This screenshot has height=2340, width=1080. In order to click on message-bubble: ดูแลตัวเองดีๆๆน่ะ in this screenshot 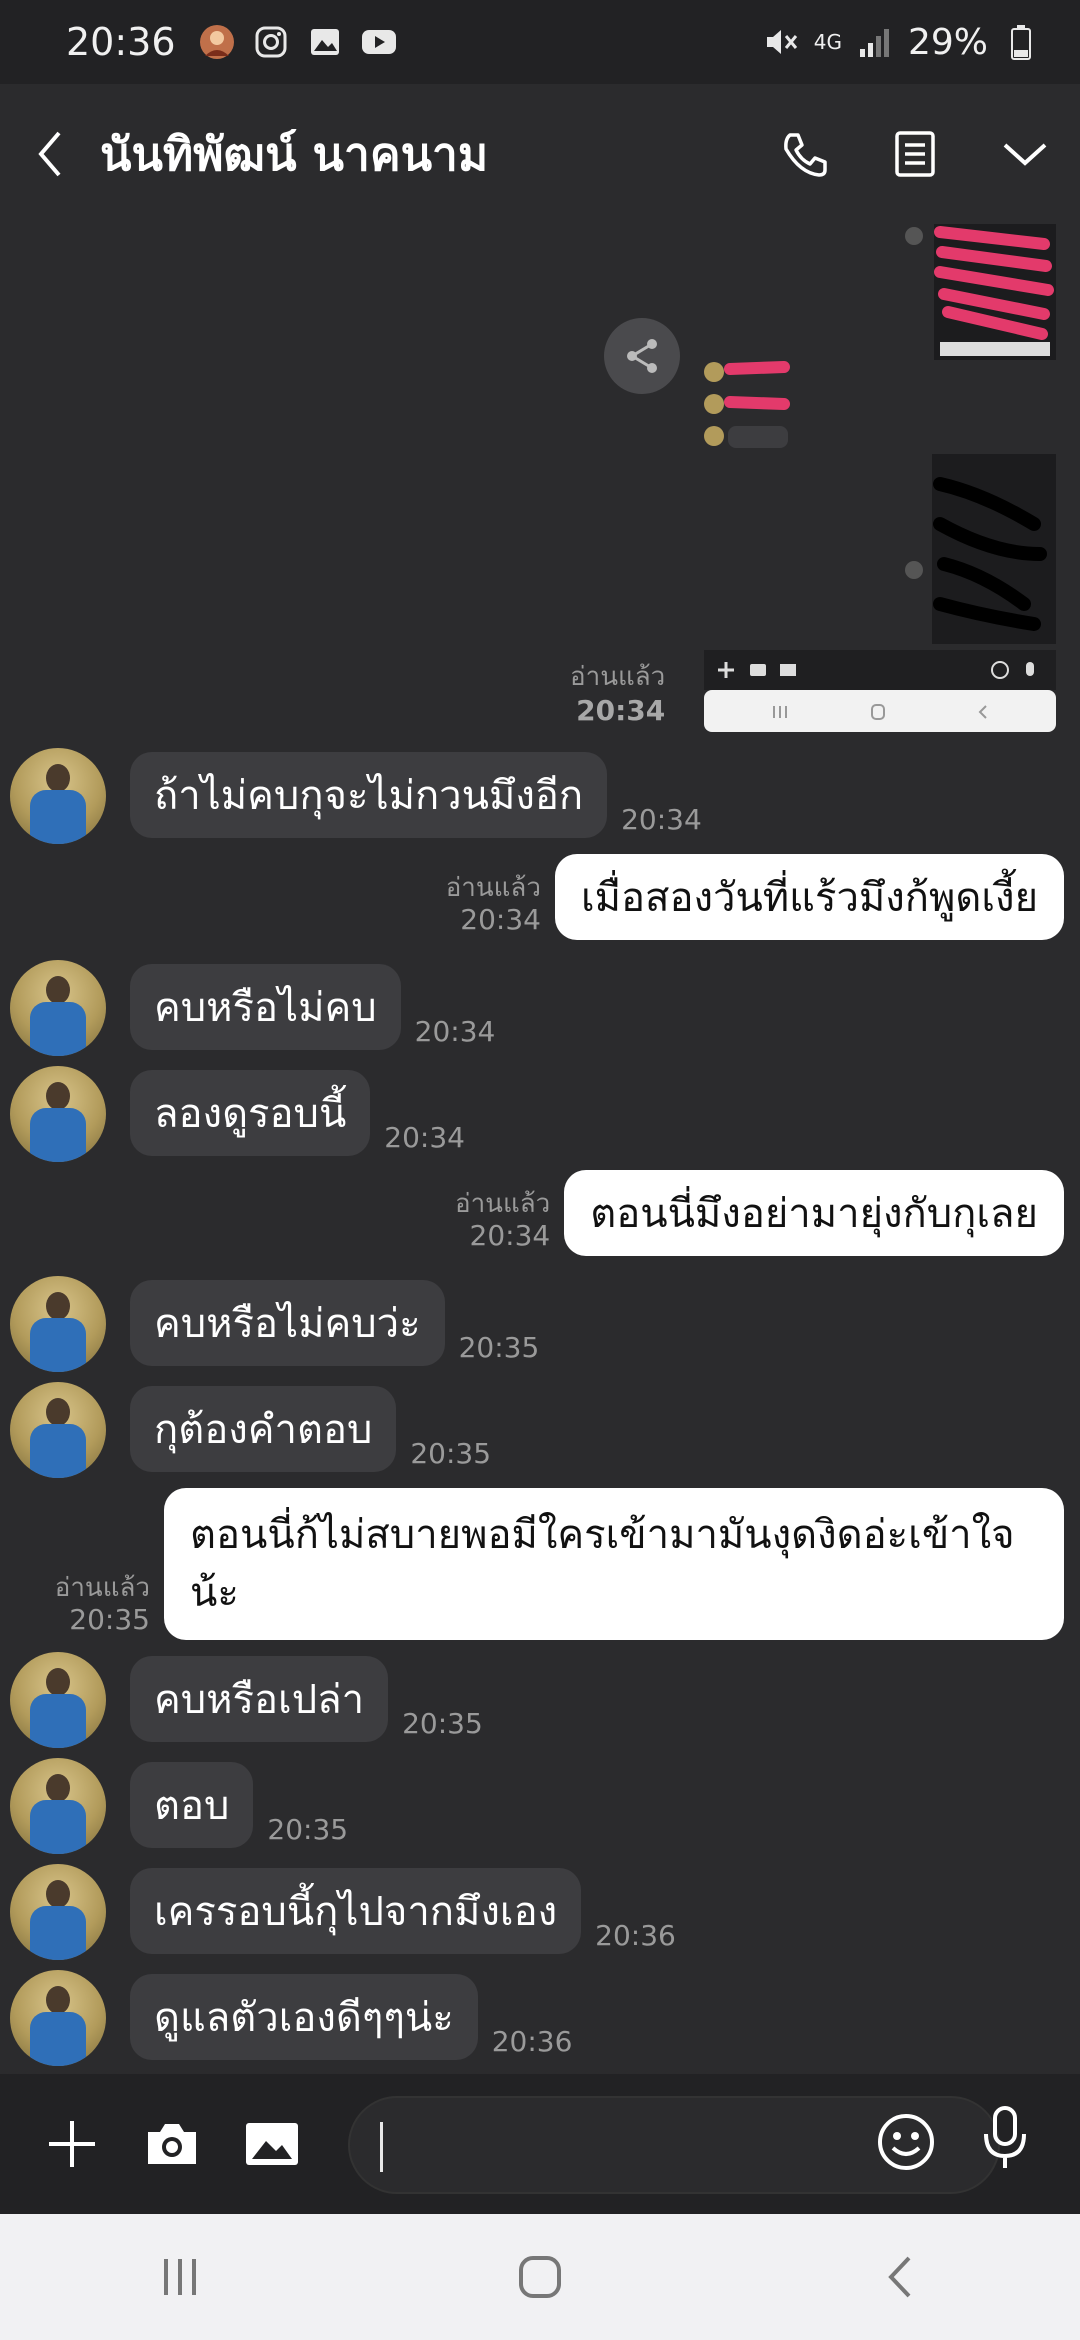, I will do `click(304, 2017)`.